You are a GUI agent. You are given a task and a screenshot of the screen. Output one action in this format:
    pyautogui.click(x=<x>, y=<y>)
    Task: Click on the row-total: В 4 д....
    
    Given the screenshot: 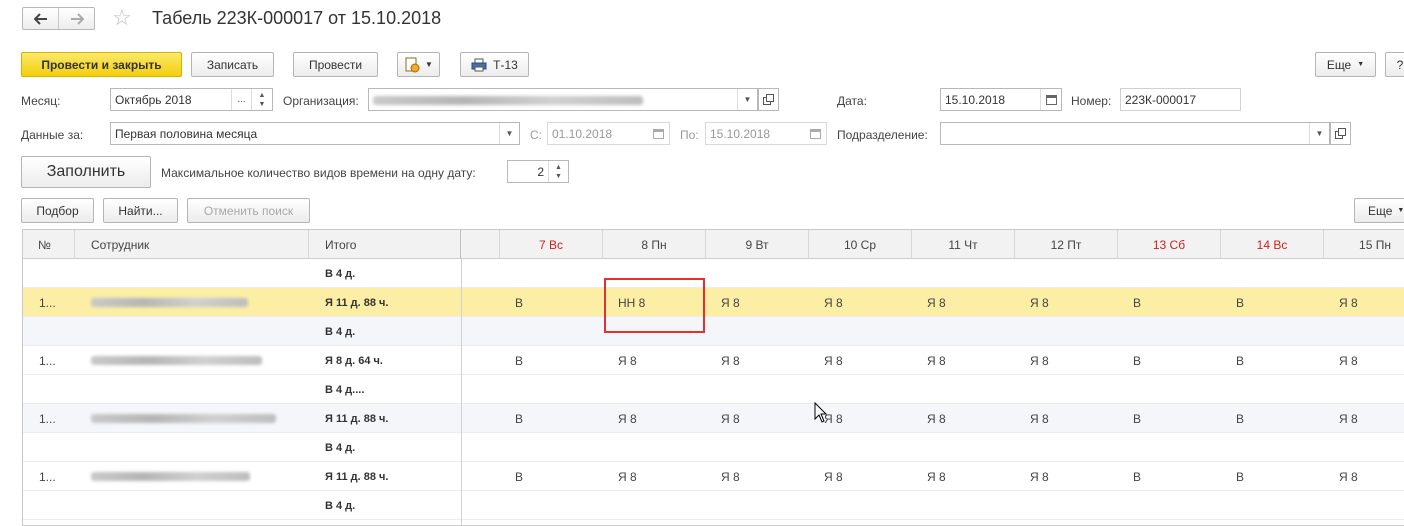 What is the action you would take?
    pyautogui.click(x=345, y=389)
    